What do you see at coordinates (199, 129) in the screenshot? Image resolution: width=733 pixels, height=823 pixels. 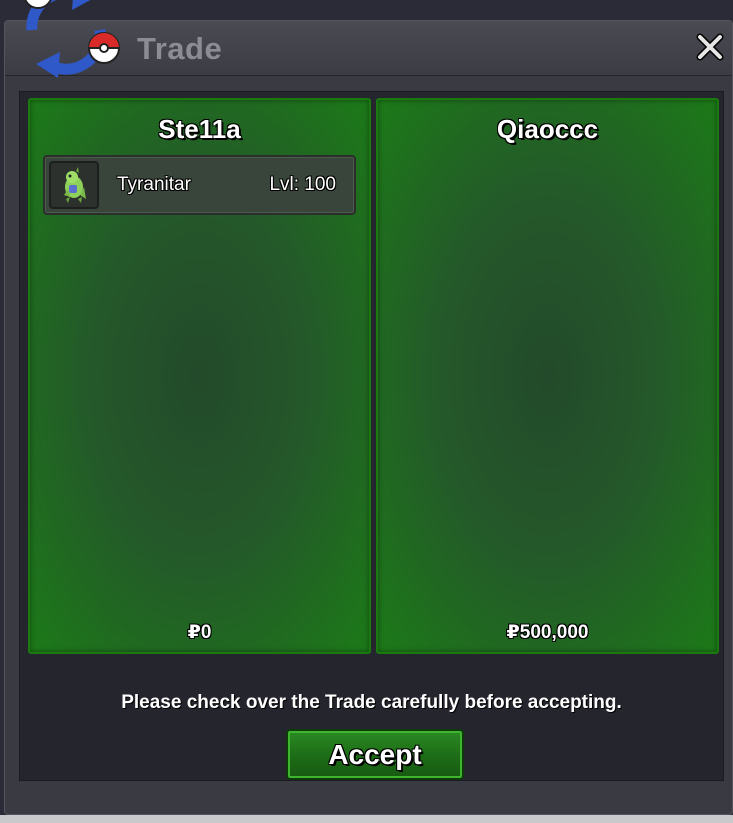 I see `player-name: Ste11a` at bounding box center [199, 129].